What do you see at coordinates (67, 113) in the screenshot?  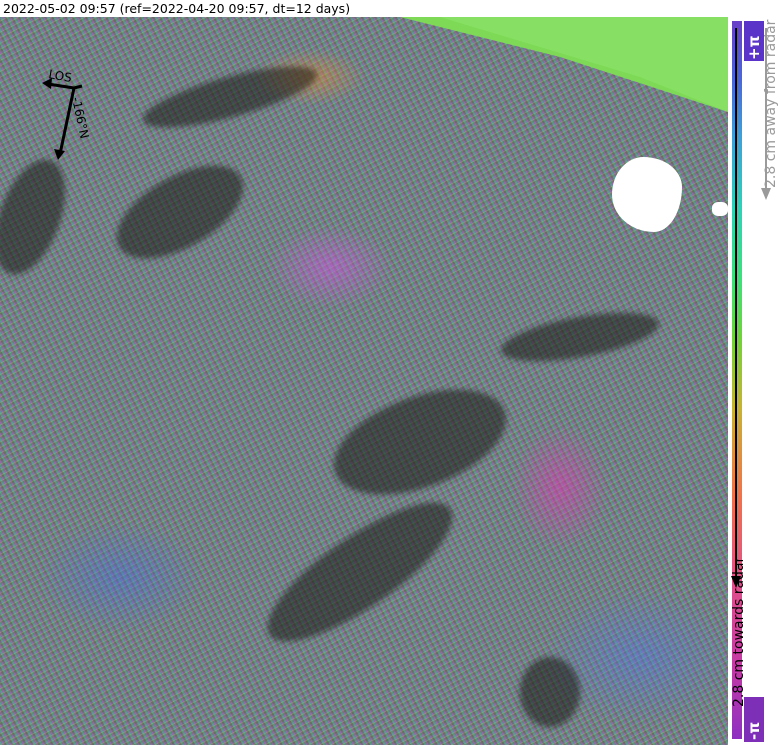 I see `compass-los-indicator: LOS -166°N` at bounding box center [67, 113].